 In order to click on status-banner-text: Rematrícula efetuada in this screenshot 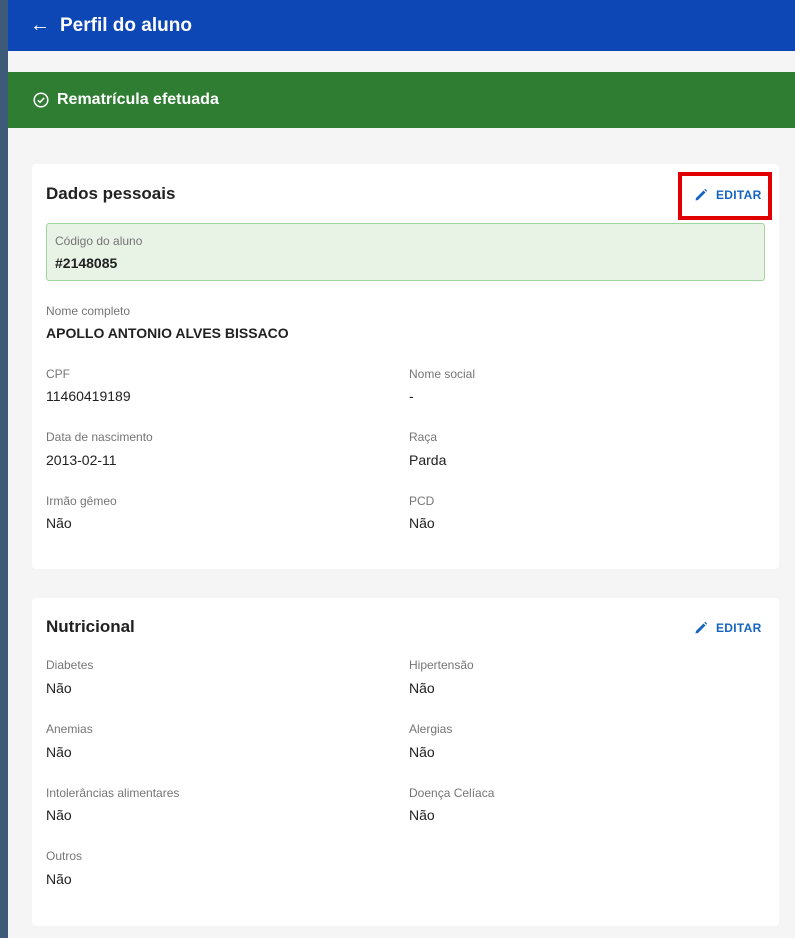, I will do `click(138, 99)`.